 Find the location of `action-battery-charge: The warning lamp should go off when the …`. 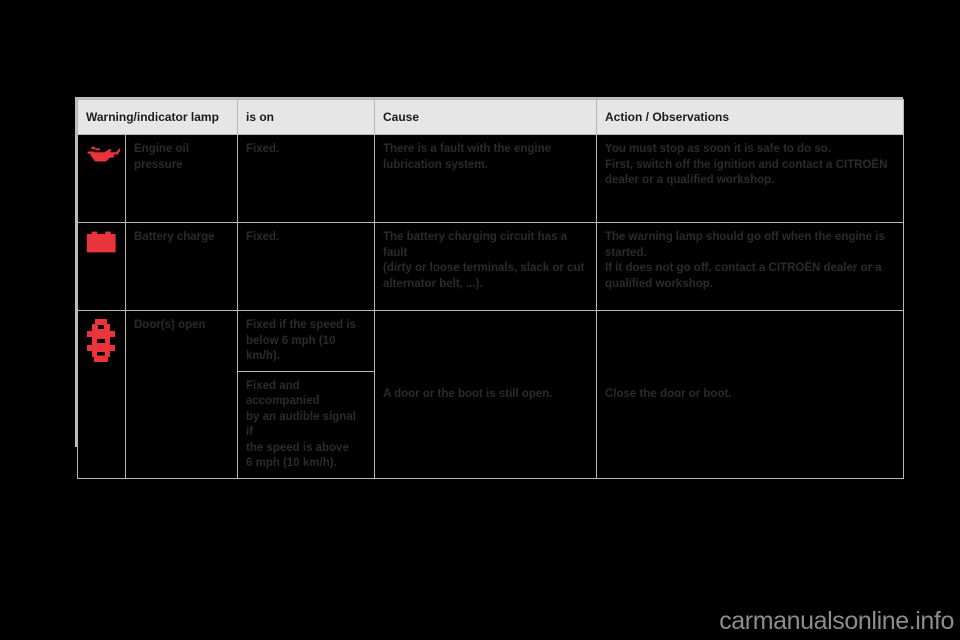

action-battery-charge: The warning lamp should go off when the … is located at coordinates (750, 266).